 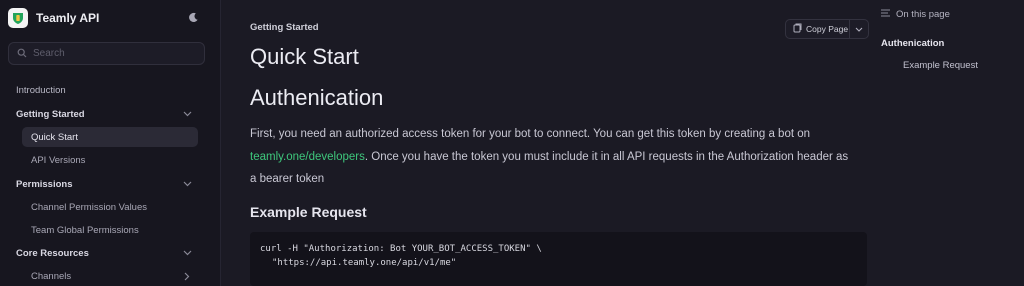 I want to click on copy-page-button: Copy Page, so click(x=827, y=29).